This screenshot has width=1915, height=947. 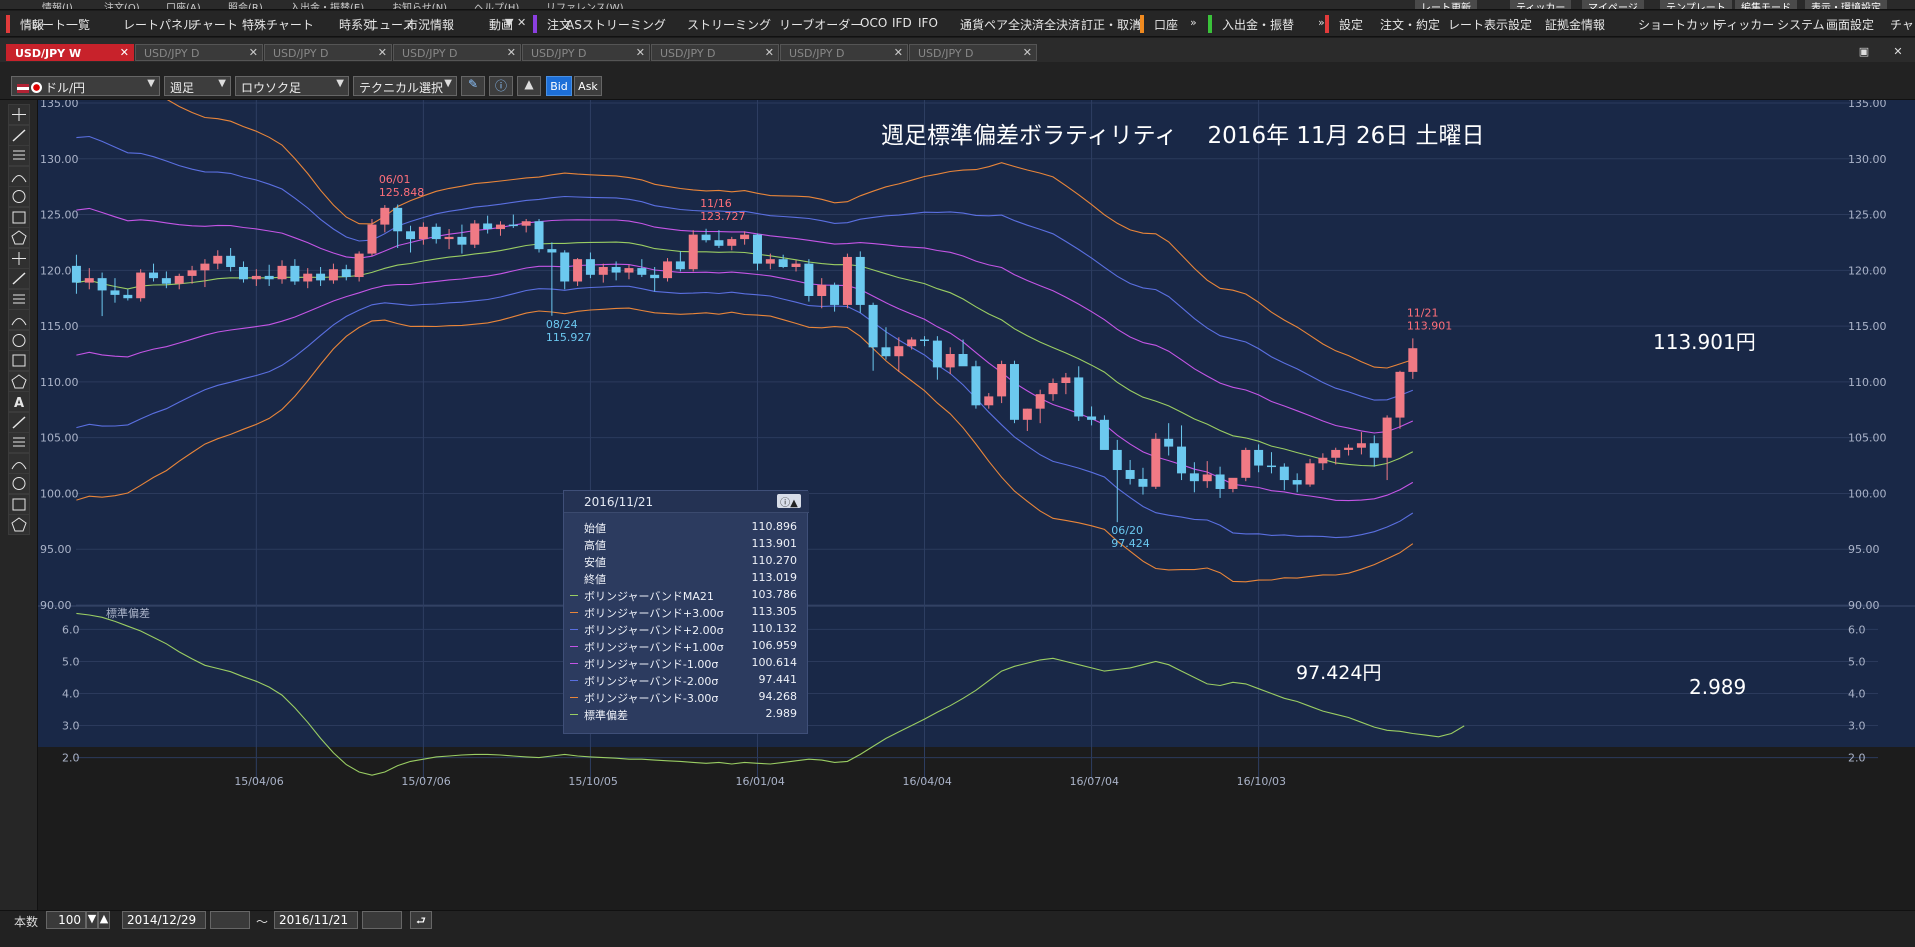 What do you see at coordinates (164, 920) in the screenshot?
I see `from-date-input: 2014/12/29` at bounding box center [164, 920].